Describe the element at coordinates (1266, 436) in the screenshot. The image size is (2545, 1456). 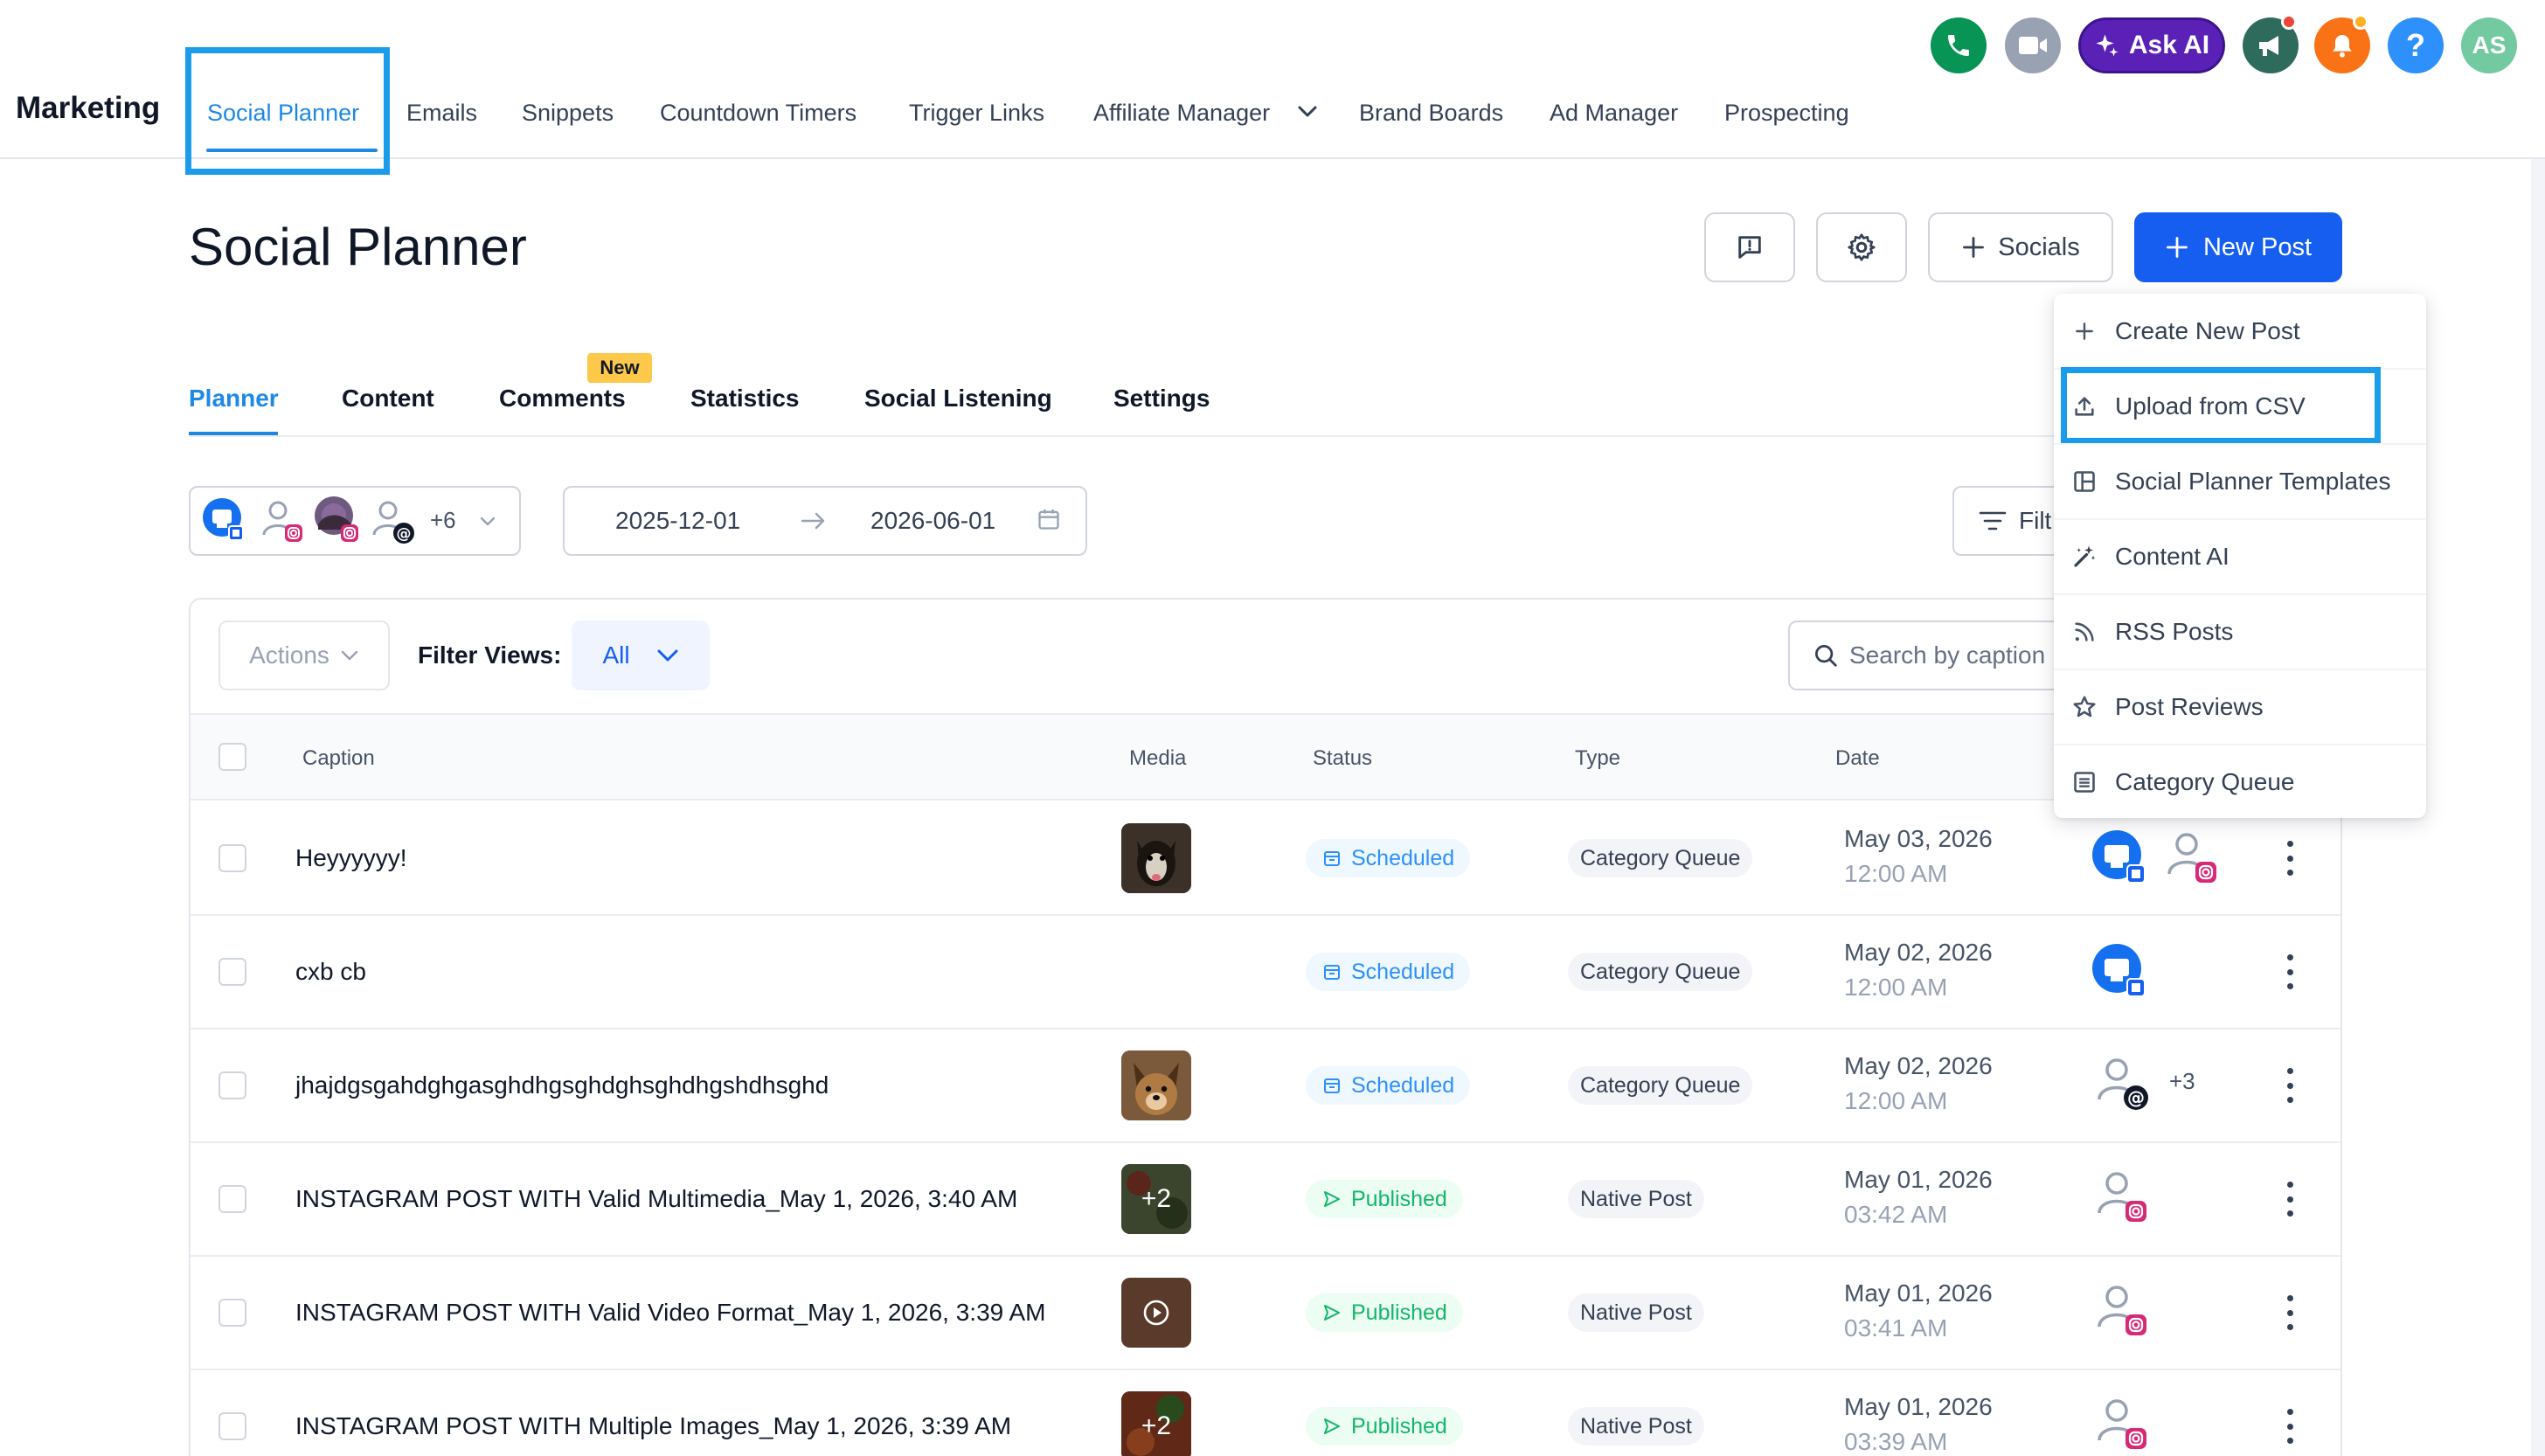
I see `tabs-divider` at that location.